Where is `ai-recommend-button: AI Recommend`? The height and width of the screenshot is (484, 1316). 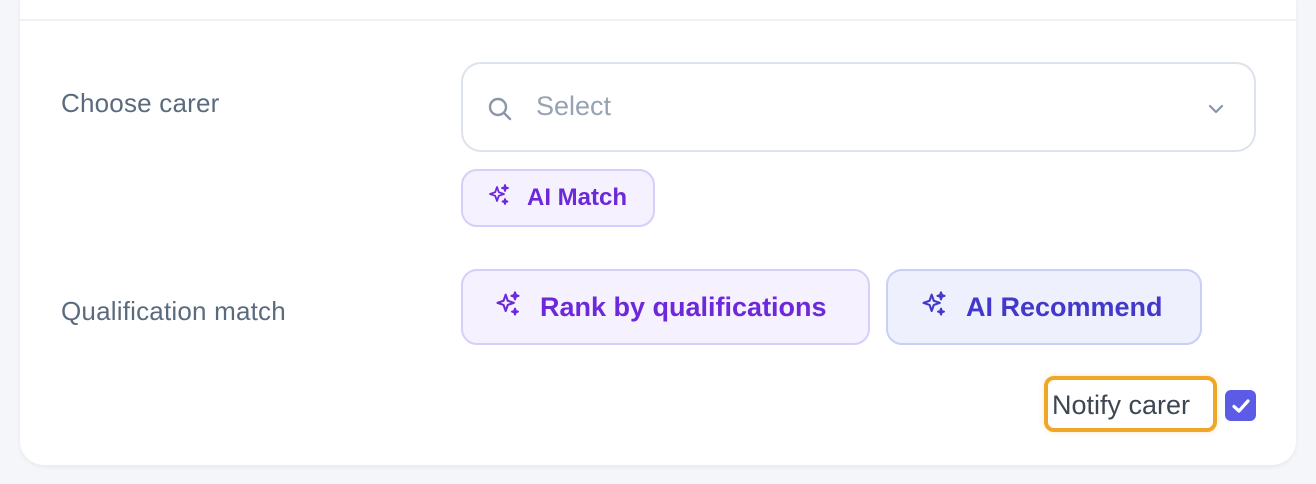 ai-recommend-button: AI Recommend is located at coordinates (1044, 307).